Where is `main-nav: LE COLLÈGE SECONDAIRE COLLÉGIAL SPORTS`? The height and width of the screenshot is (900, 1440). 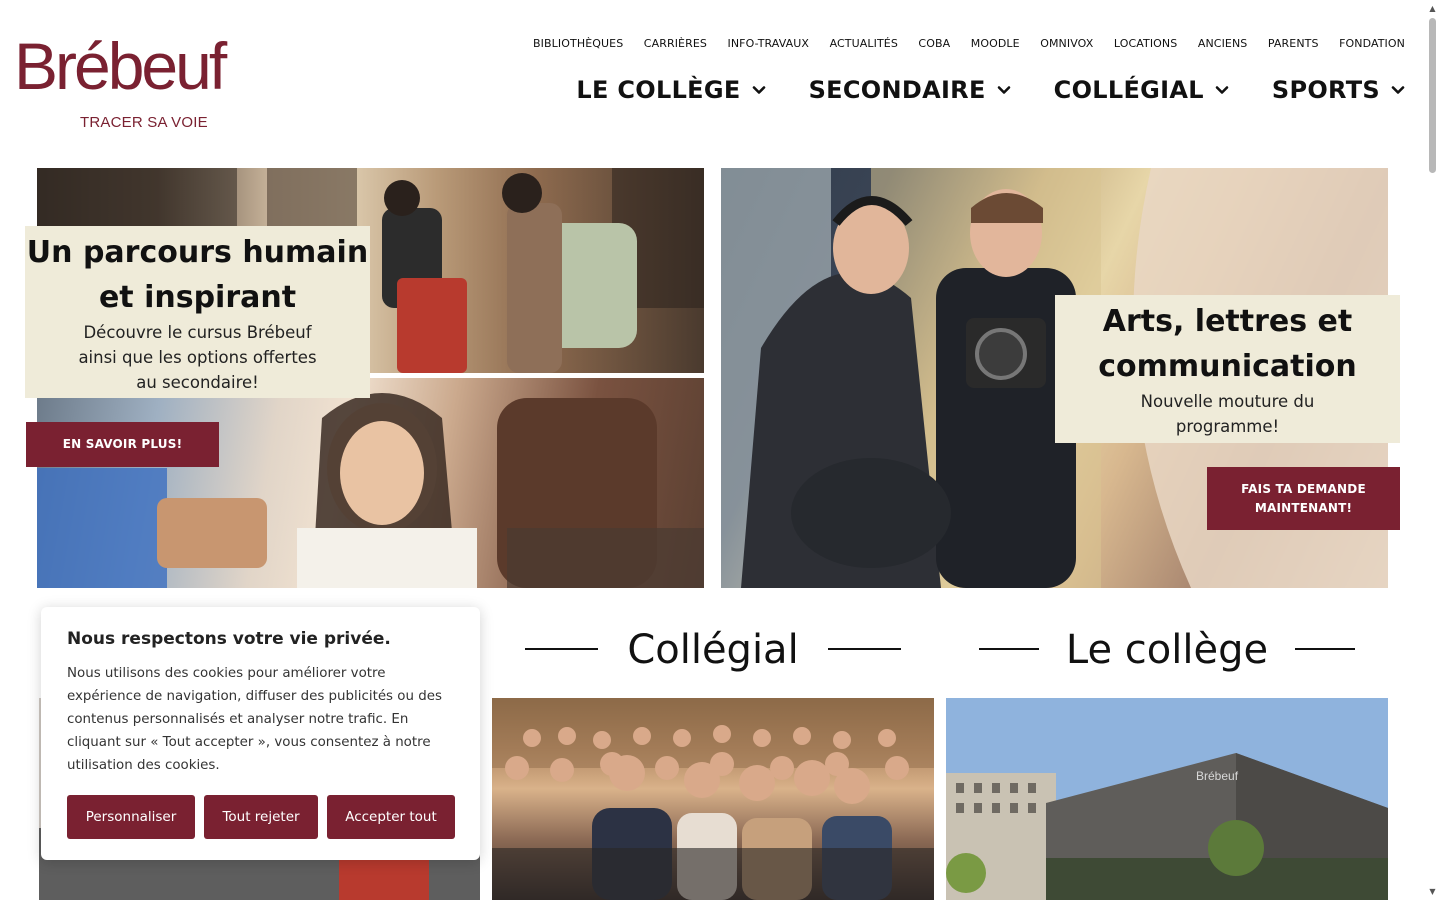 main-nav: LE COLLÈGE SECONDAIRE COLLÉGIAL SPORTS is located at coordinates (970, 90).